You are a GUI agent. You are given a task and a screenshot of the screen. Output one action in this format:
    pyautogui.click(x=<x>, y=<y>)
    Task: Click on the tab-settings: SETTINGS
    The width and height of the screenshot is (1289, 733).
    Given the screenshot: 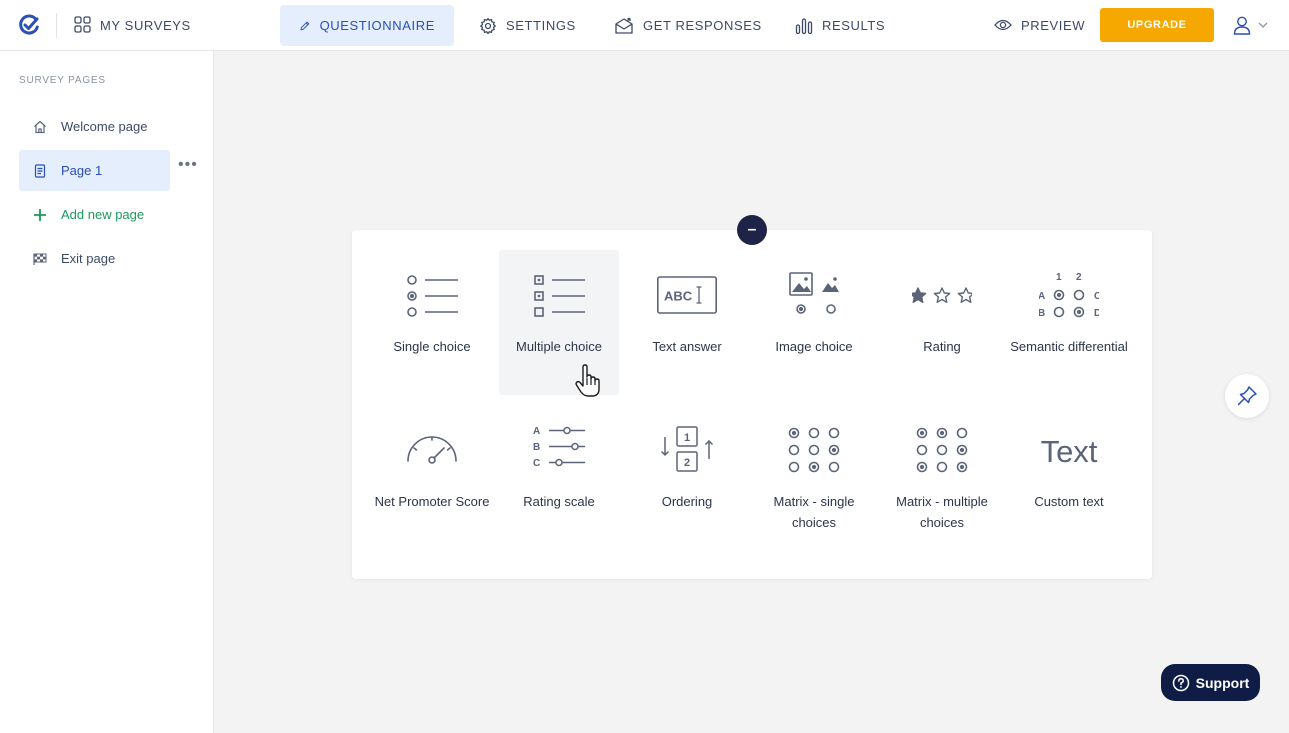 What is the action you would take?
    pyautogui.click(x=527, y=25)
    